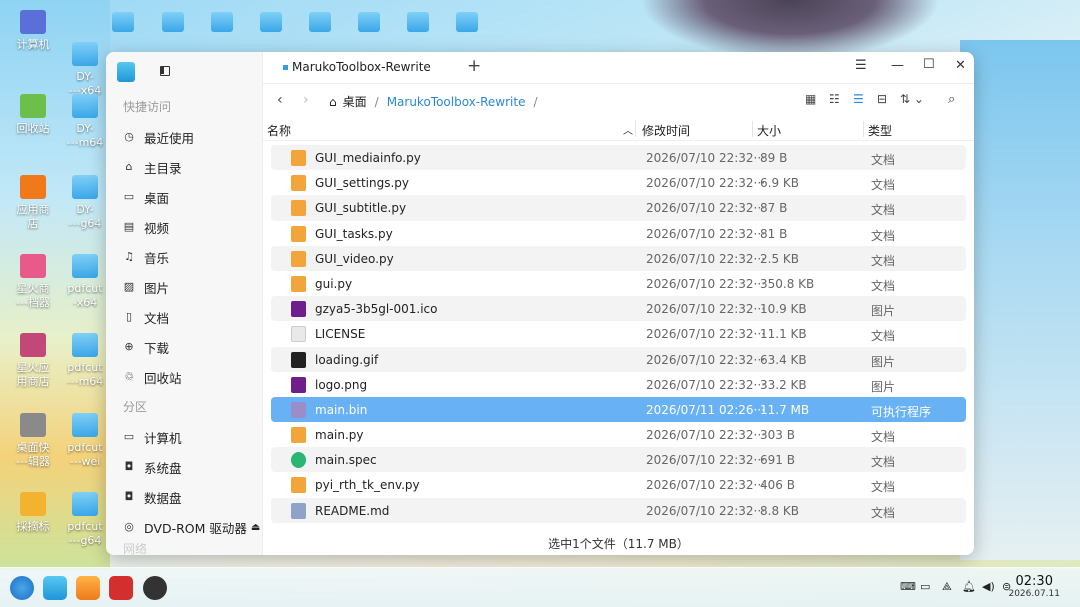 The height and width of the screenshot is (607, 1080). What do you see at coordinates (33, 203) in the screenshot?
I see `app-store-desktop-icon: 应用商 店` at bounding box center [33, 203].